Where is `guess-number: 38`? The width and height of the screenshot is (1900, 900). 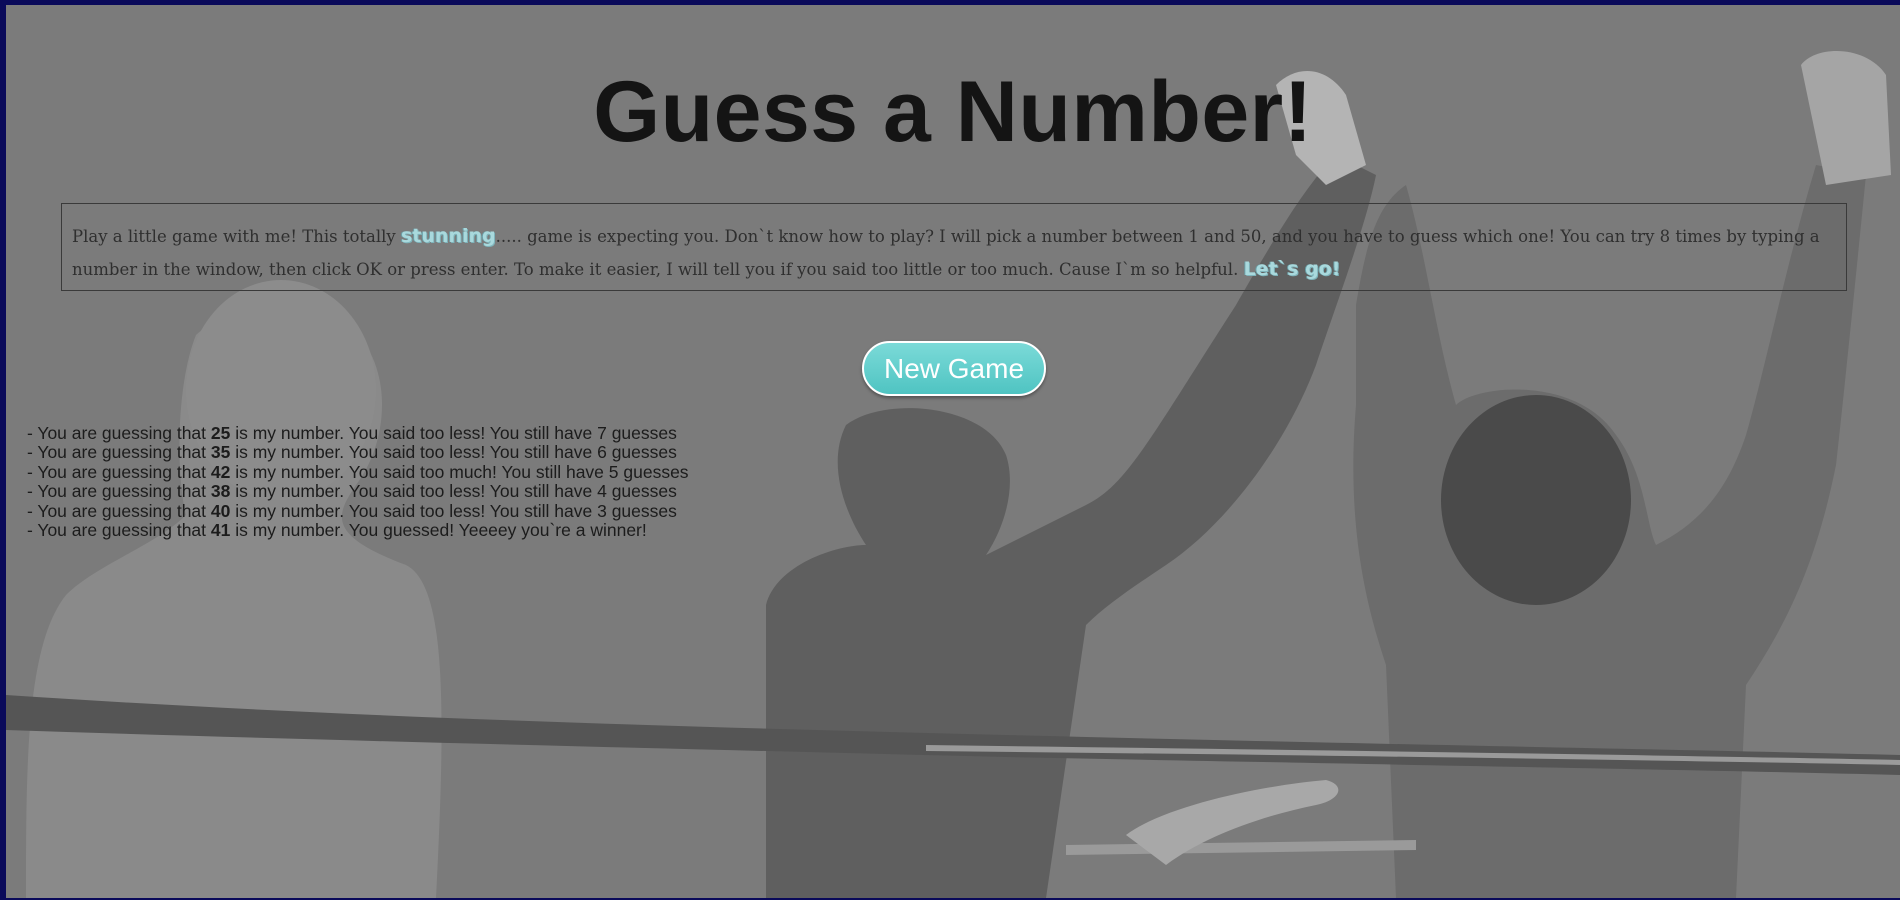 guess-number: 38 is located at coordinates (220, 491).